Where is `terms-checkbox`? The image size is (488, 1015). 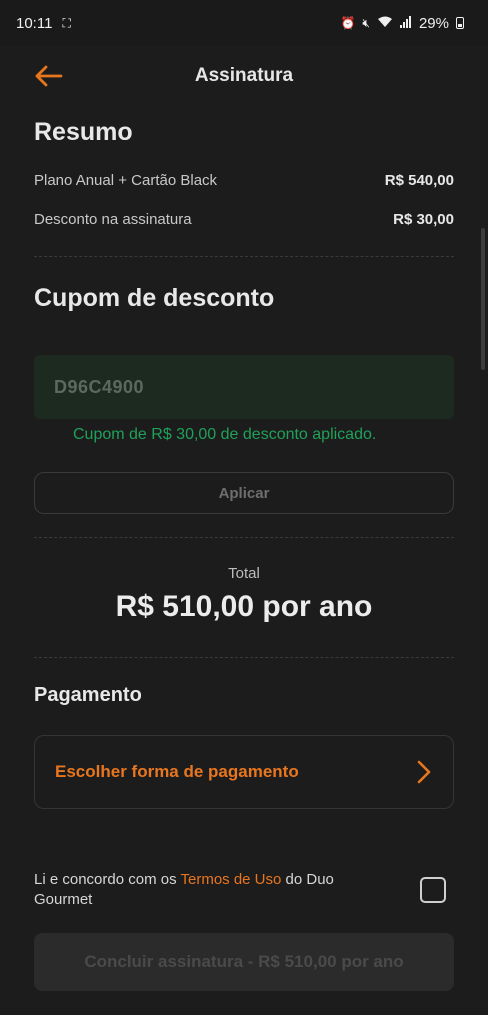 terms-checkbox is located at coordinates (433, 890).